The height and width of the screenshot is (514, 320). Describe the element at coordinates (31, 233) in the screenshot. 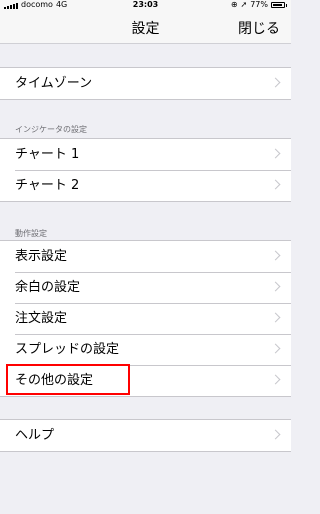

I see `behavior-section-header: 動作設定` at that location.